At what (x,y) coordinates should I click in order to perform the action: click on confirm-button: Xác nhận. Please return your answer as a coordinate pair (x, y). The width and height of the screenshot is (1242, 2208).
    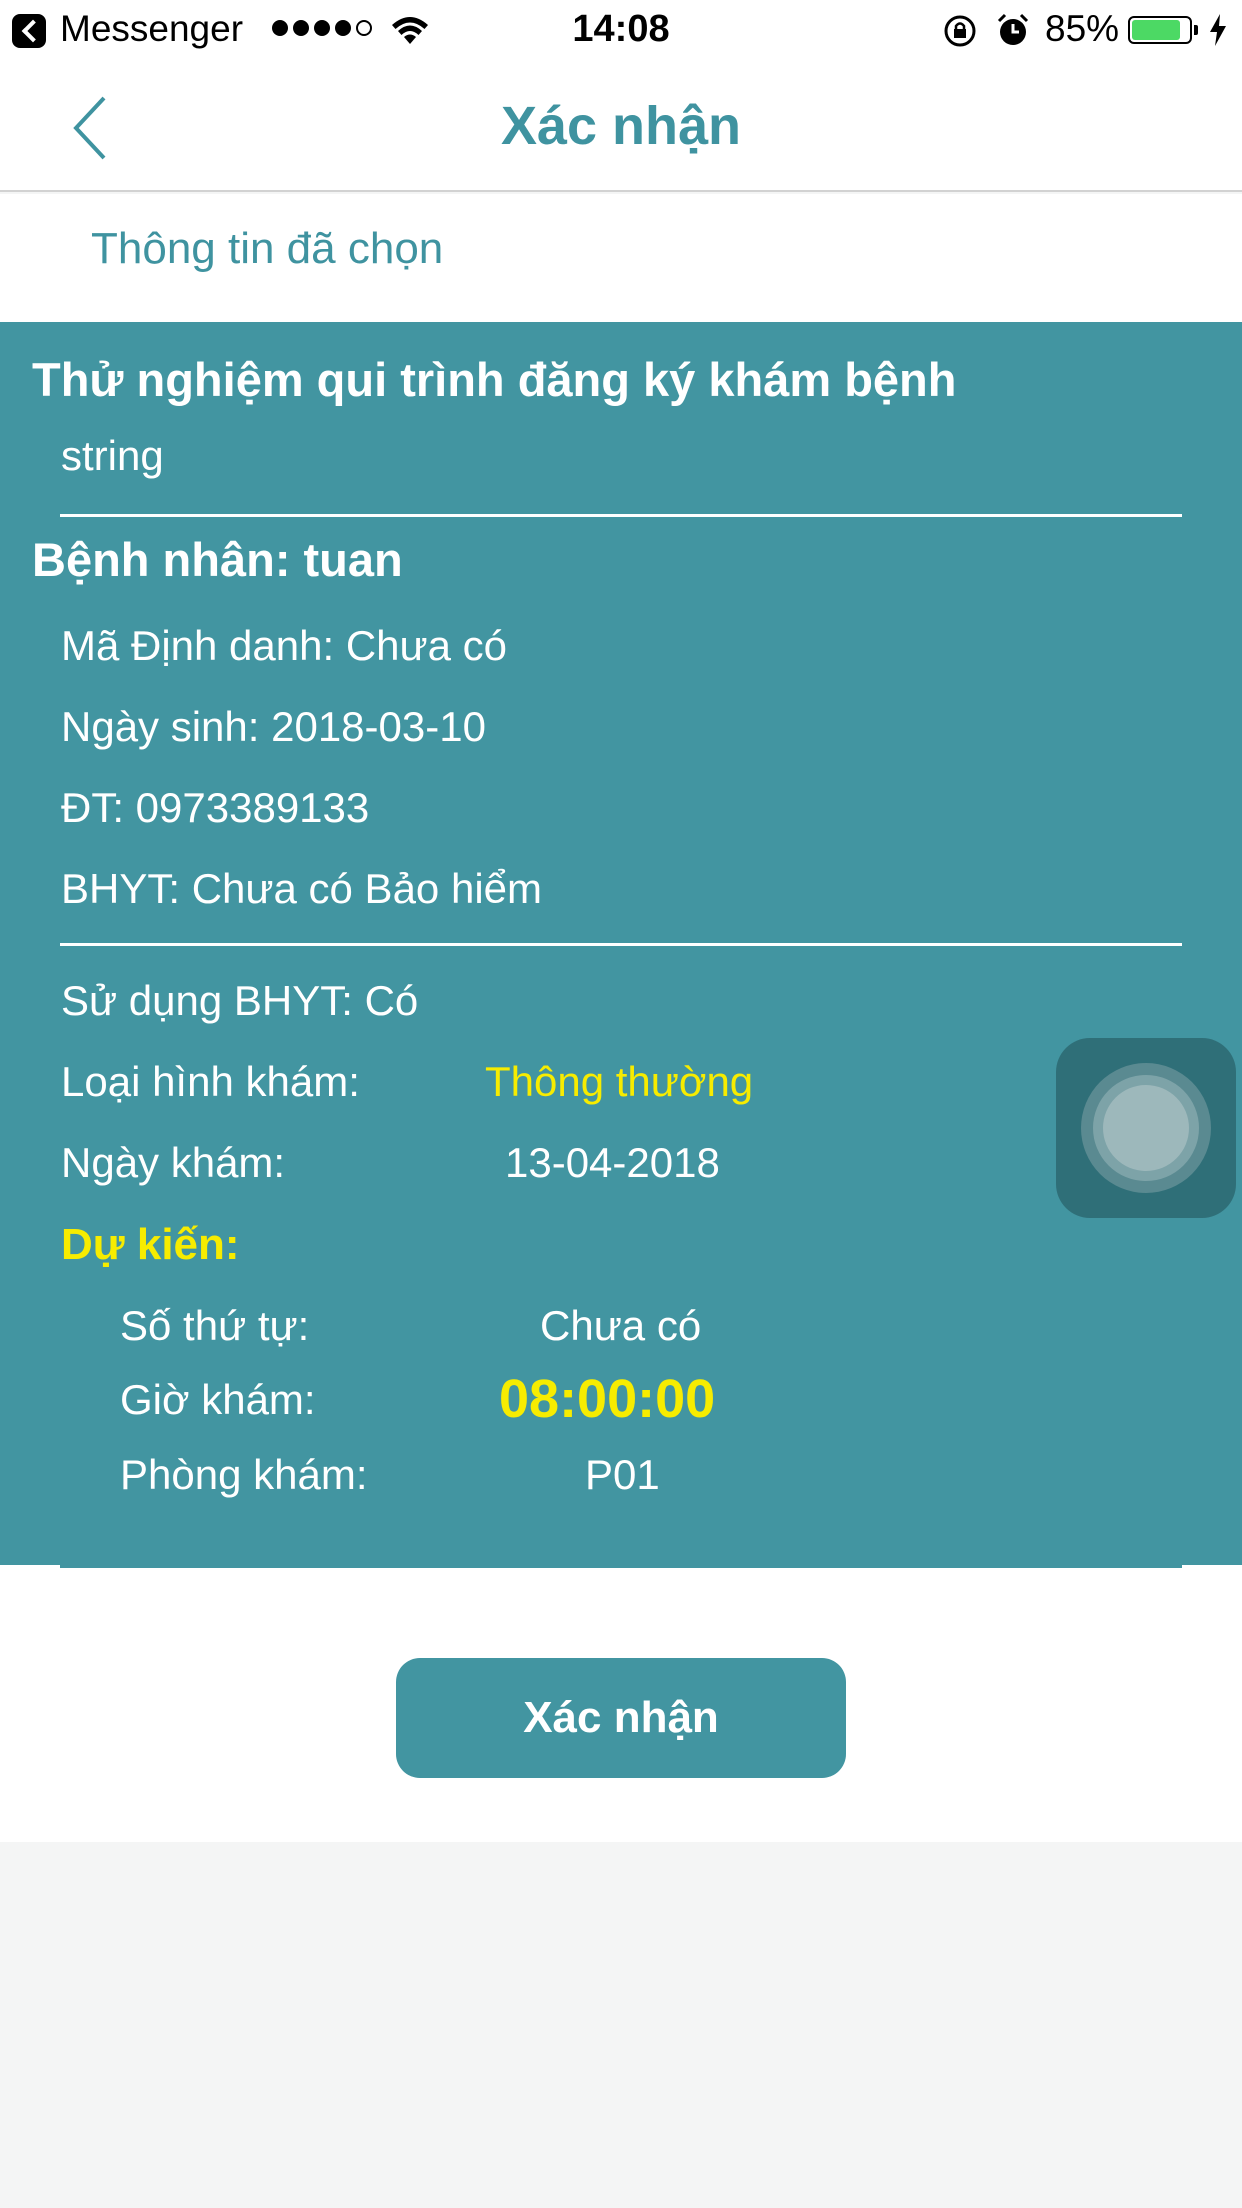
    Looking at the image, I should click on (621, 1718).